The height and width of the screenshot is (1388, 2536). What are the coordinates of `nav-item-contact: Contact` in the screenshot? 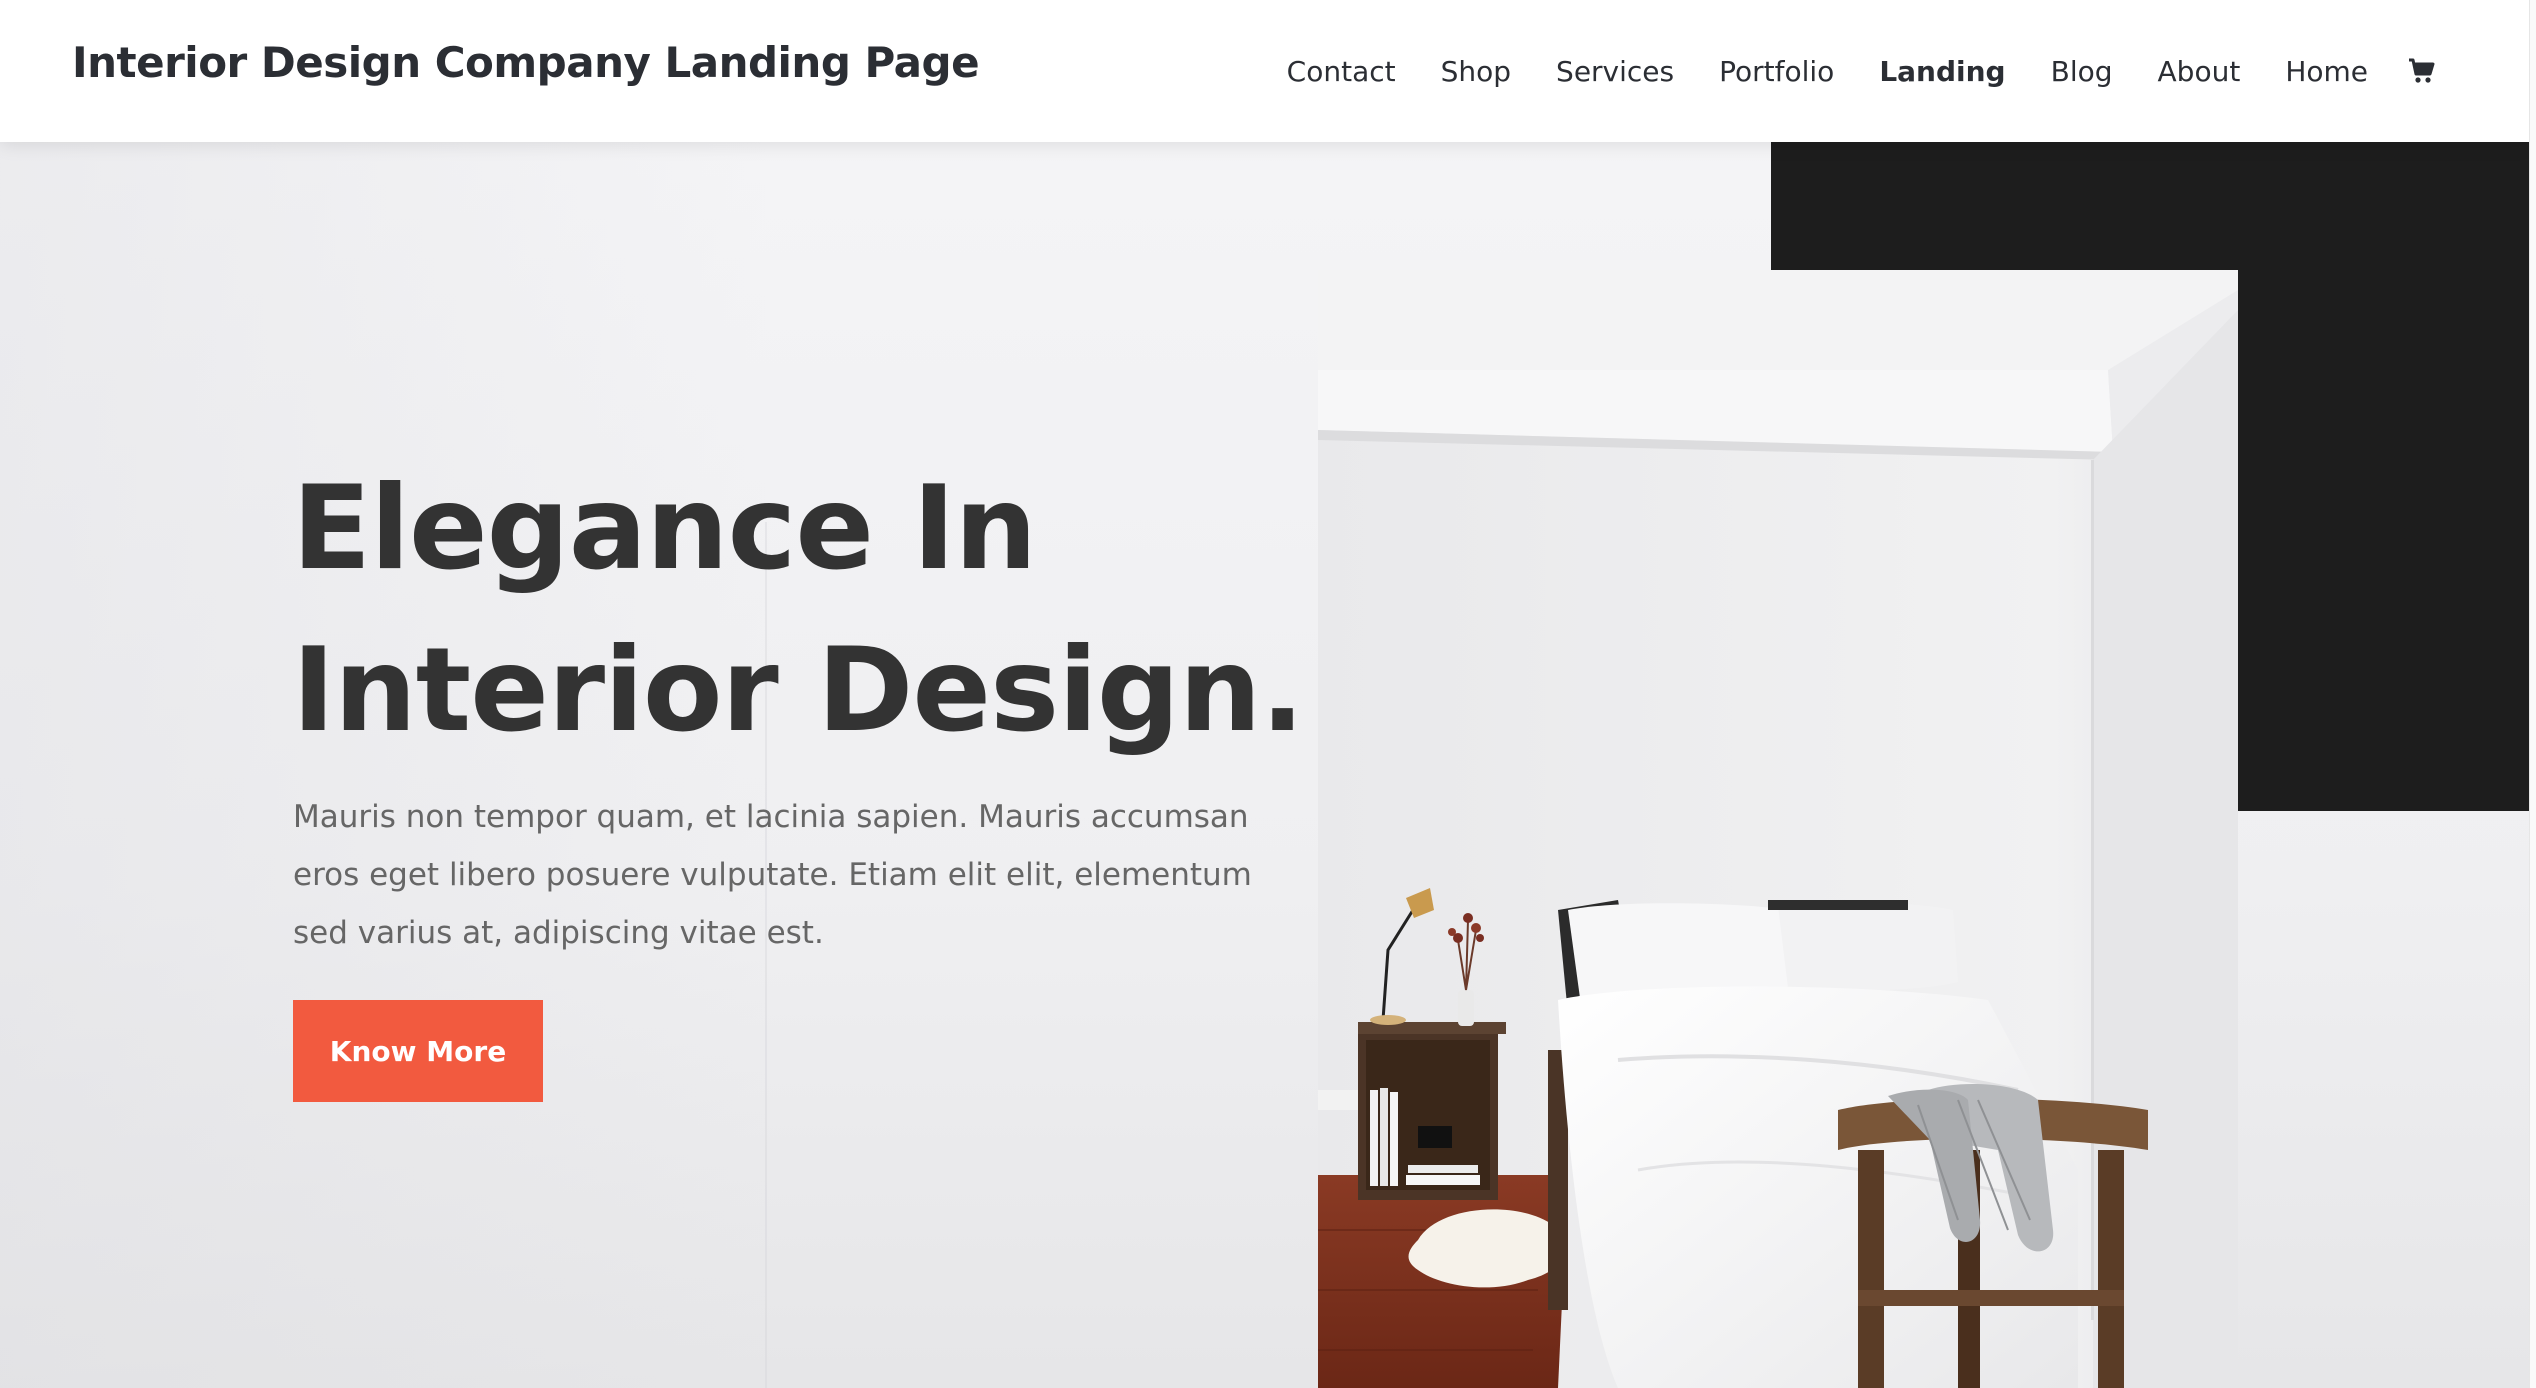 It's located at (1341, 71).